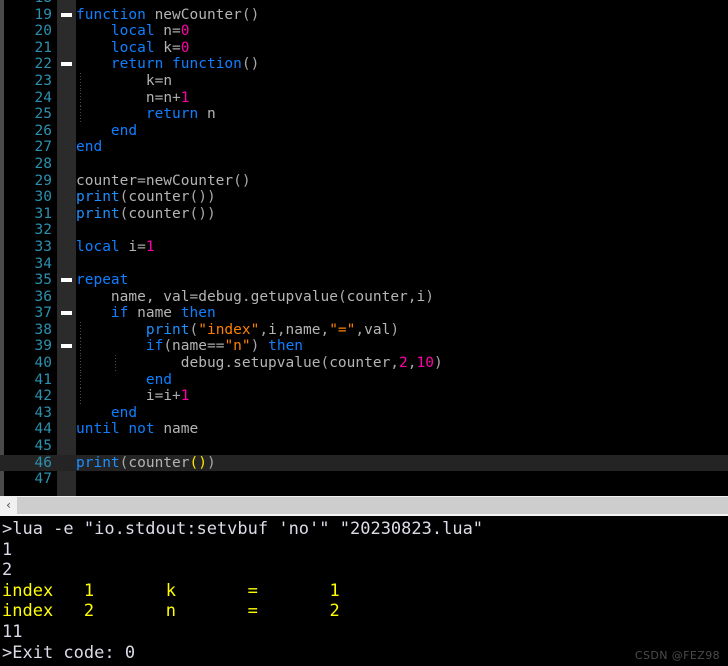 The width and height of the screenshot is (728, 666). Describe the element at coordinates (43, 163) in the screenshot. I see `line-number: 28` at that location.